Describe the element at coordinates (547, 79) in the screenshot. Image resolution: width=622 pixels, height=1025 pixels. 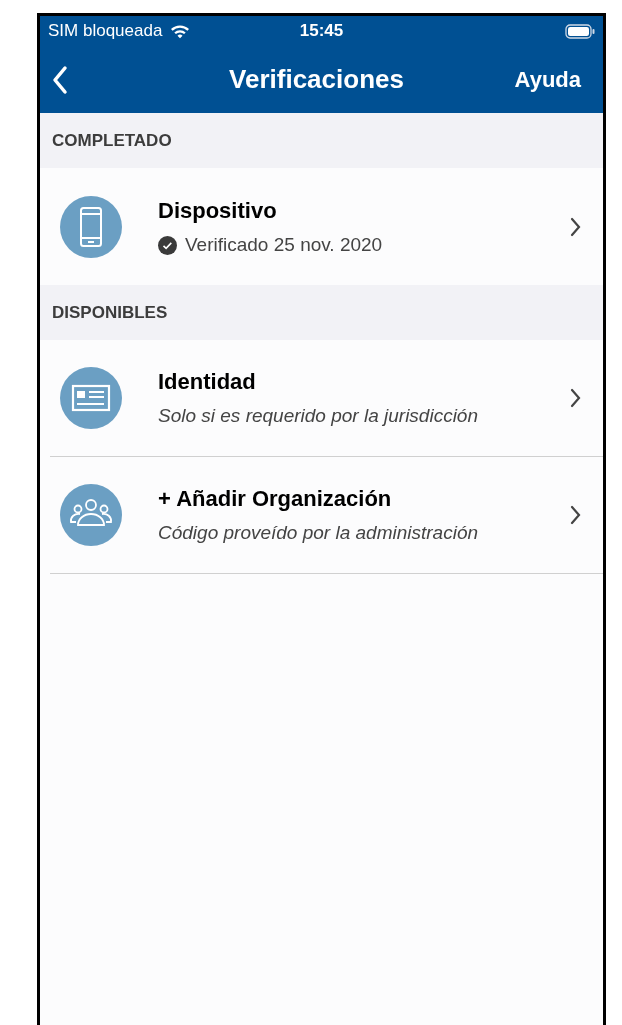
I see `help-button: Ayuda` at that location.